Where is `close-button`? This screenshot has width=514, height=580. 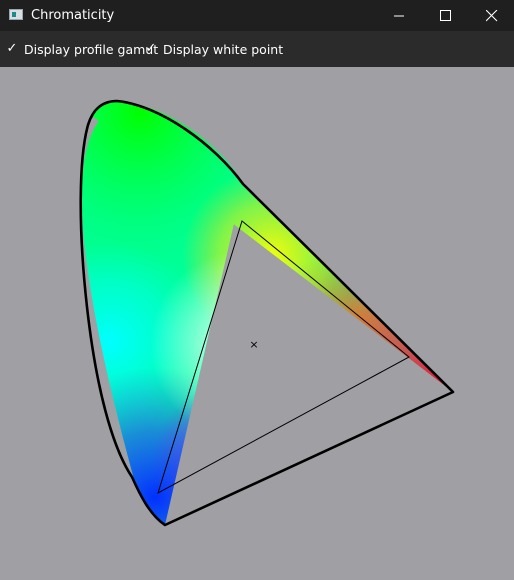 close-button is located at coordinates (491, 15).